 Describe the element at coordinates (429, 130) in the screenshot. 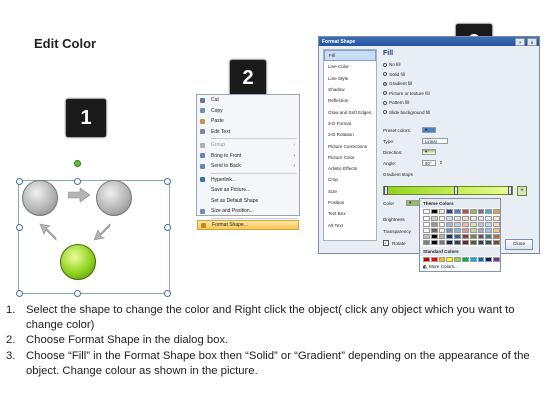

I see `preset-colors-dropdown: ▾` at that location.